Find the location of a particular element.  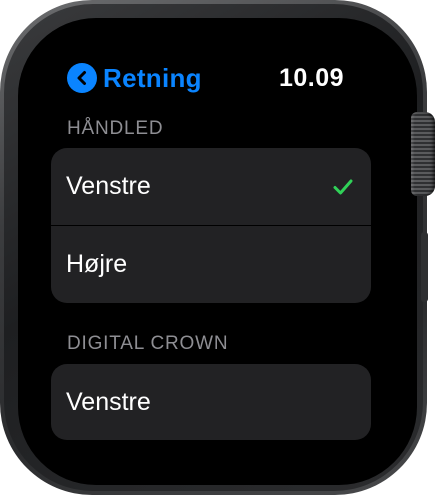

digital-crown is located at coordinates (423, 154).